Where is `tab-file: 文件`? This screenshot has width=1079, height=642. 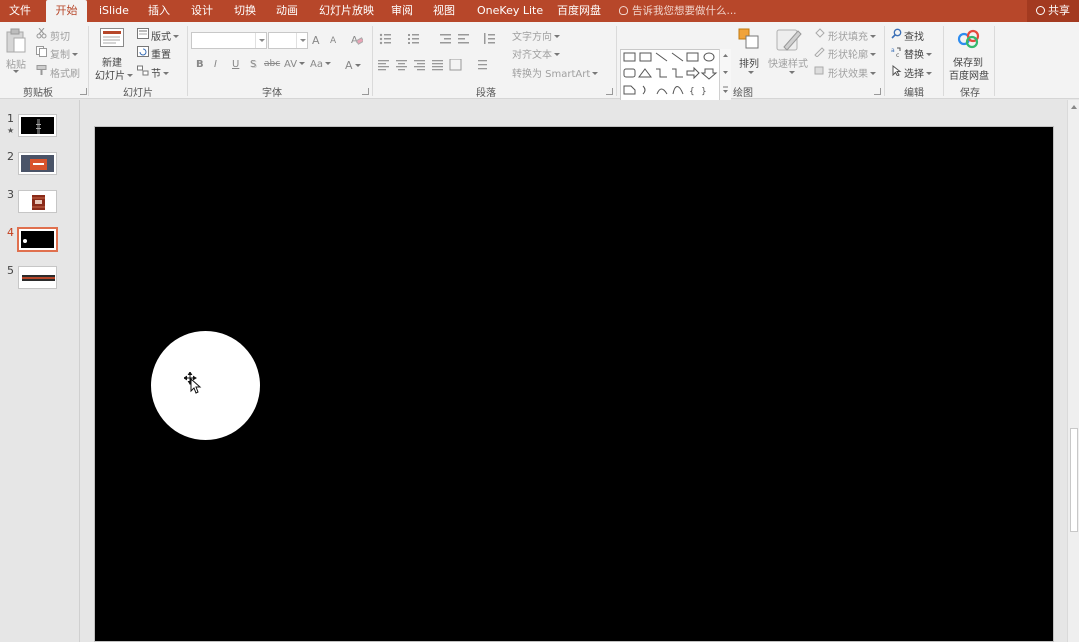 tab-file: 文件 is located at coordinates (20, 11).